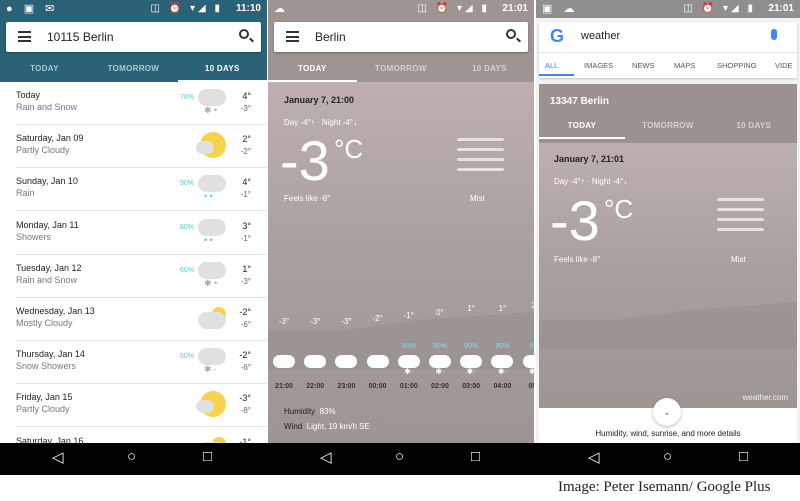 The height and width of the screenshot is (501, 800). I want to click on search-tab-shopping: SHOPPING, so click(737, 65).